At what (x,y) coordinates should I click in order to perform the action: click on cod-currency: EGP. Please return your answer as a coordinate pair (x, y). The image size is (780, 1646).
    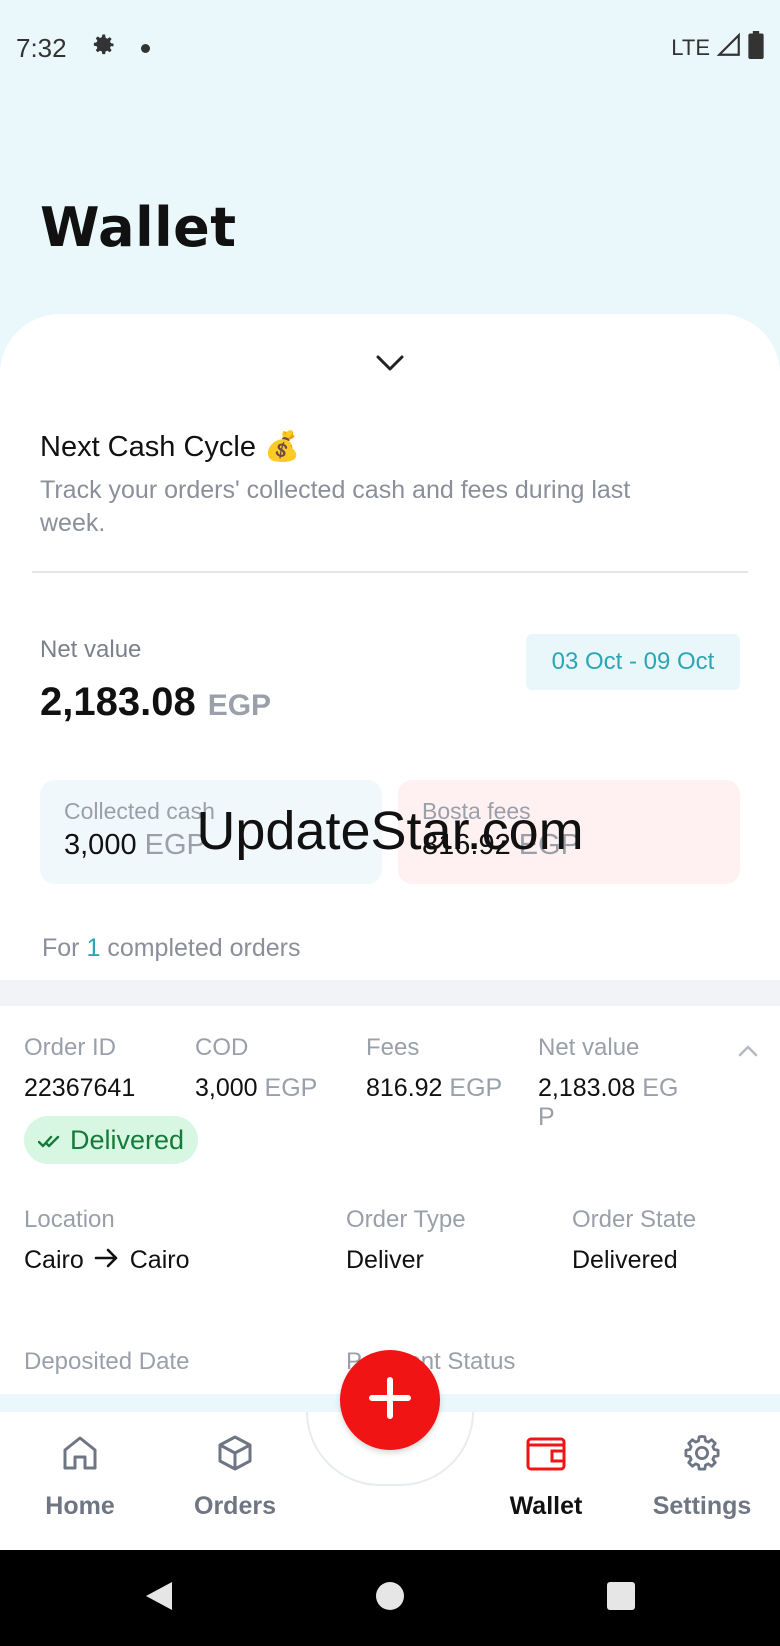
    Looking at the image, I should click on (291, 1088).